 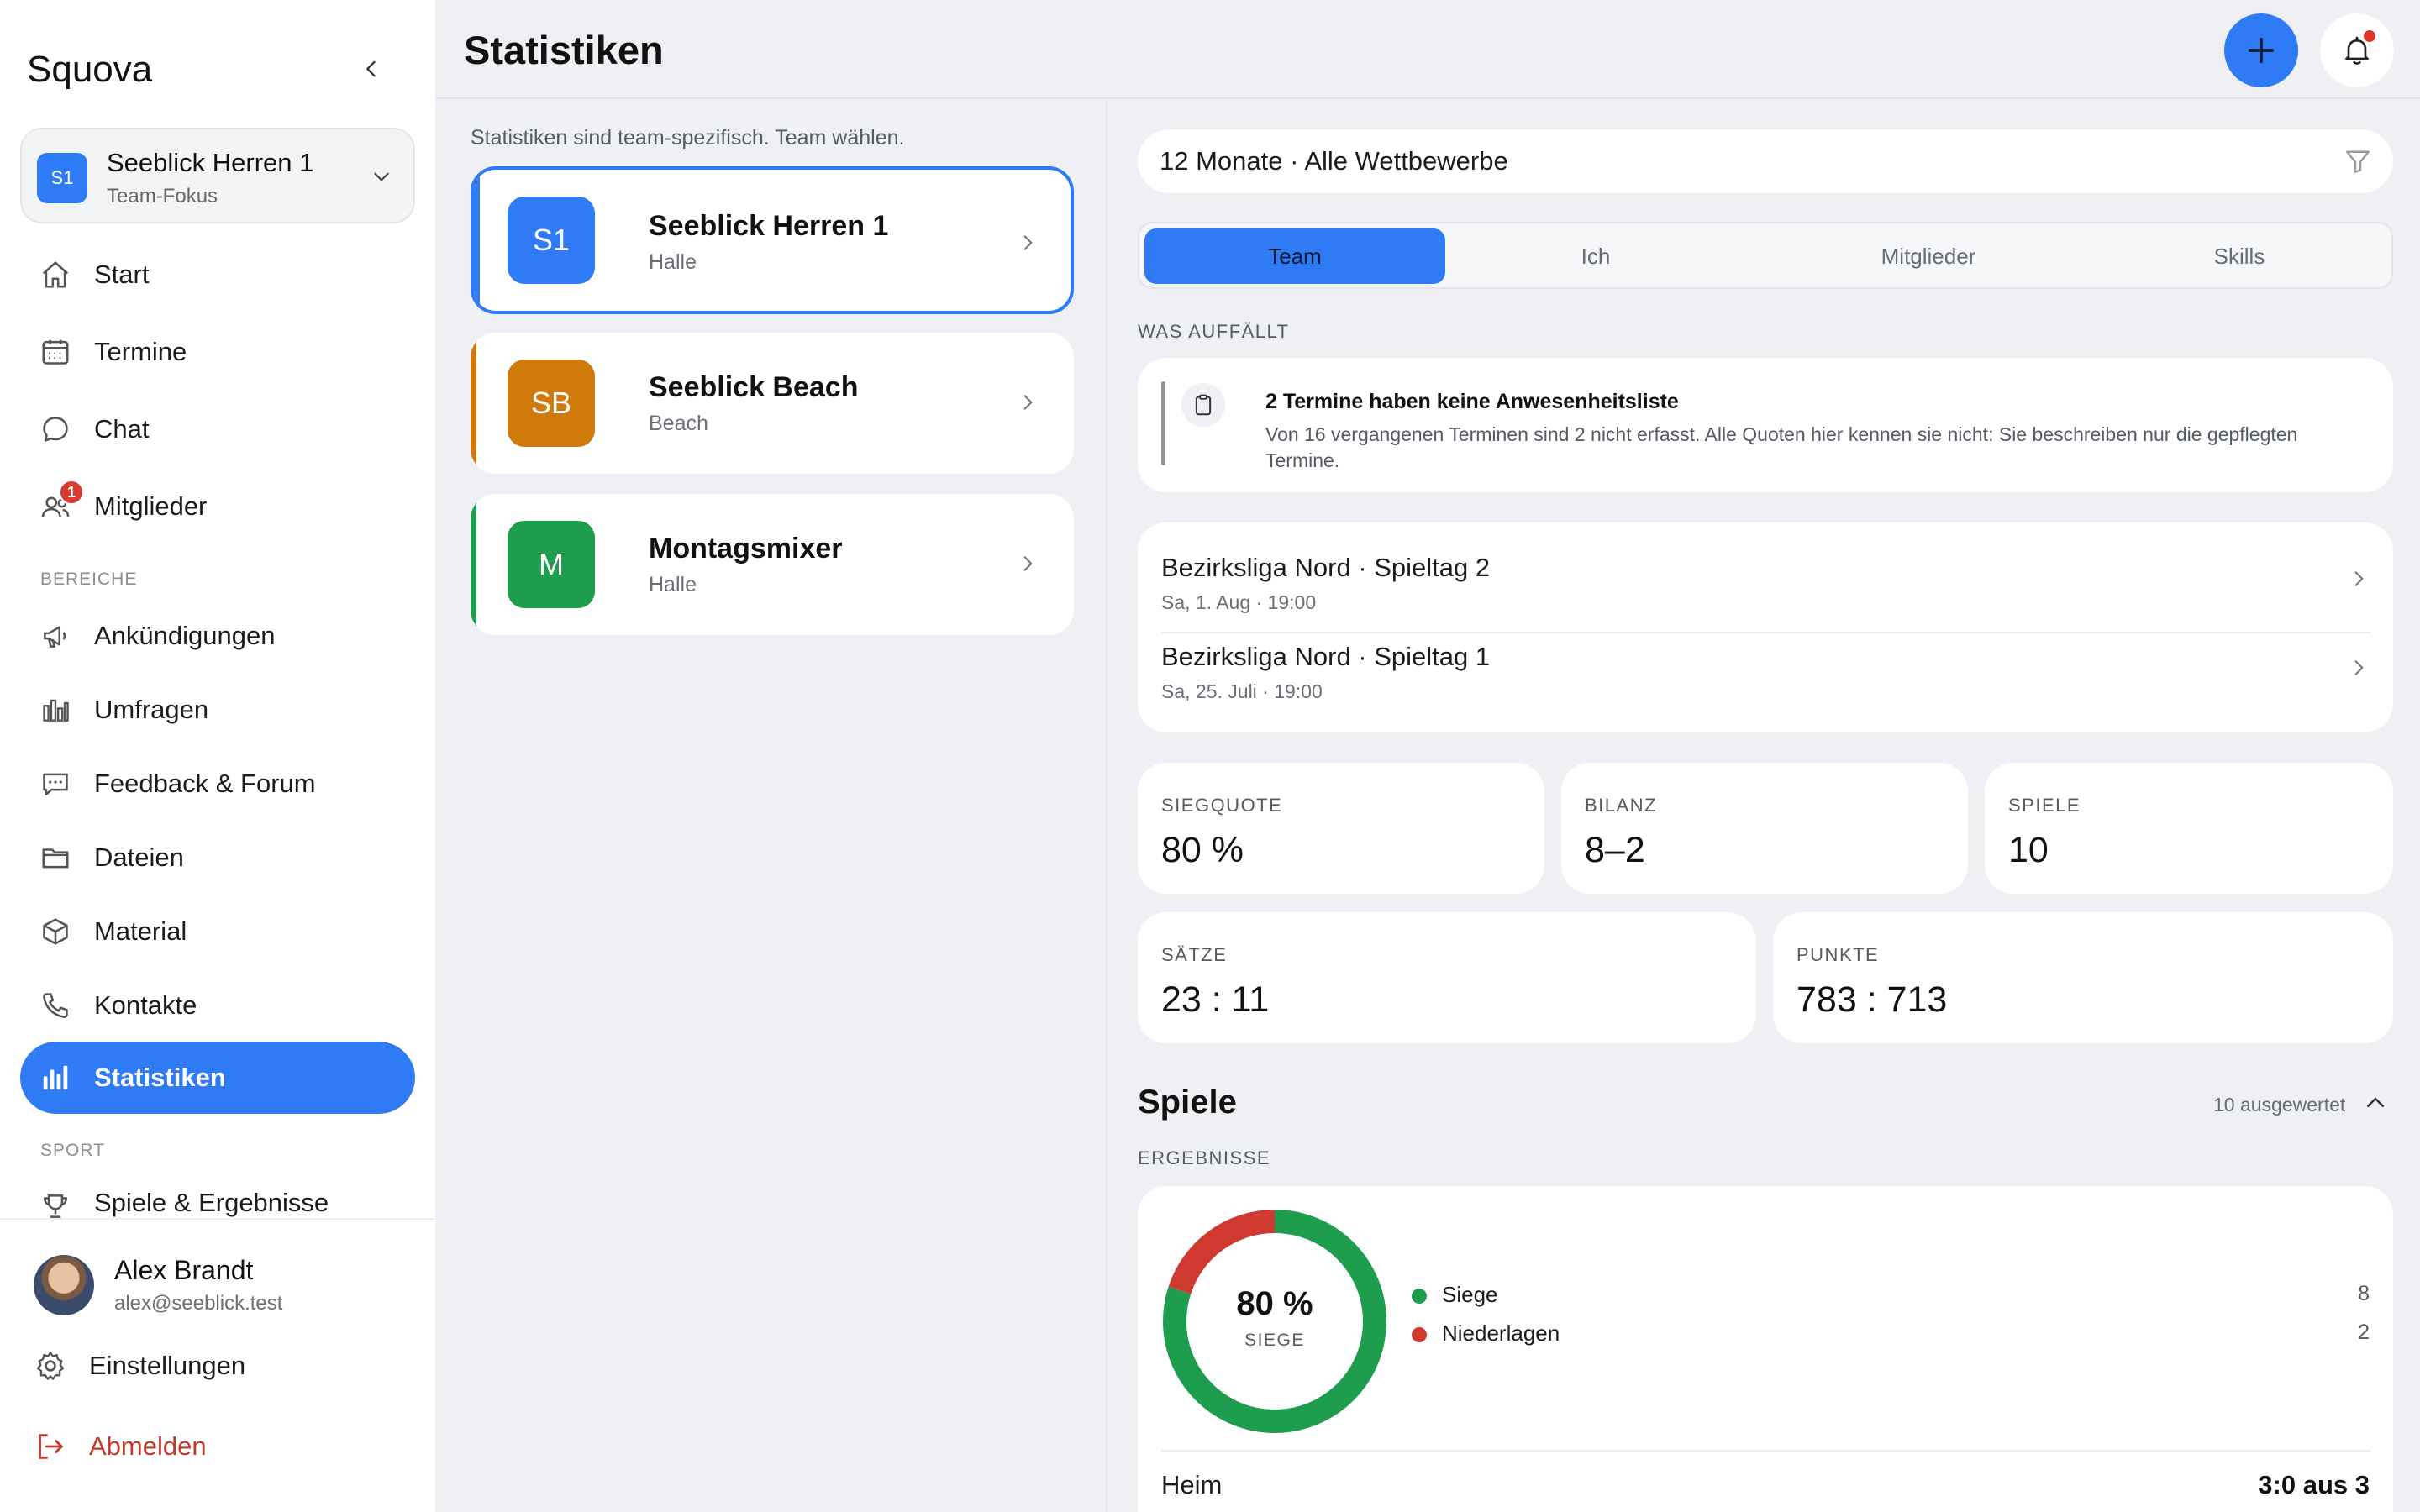 I want to click on sidebar-item-label: Umfragen, so click(x=151, y=709).